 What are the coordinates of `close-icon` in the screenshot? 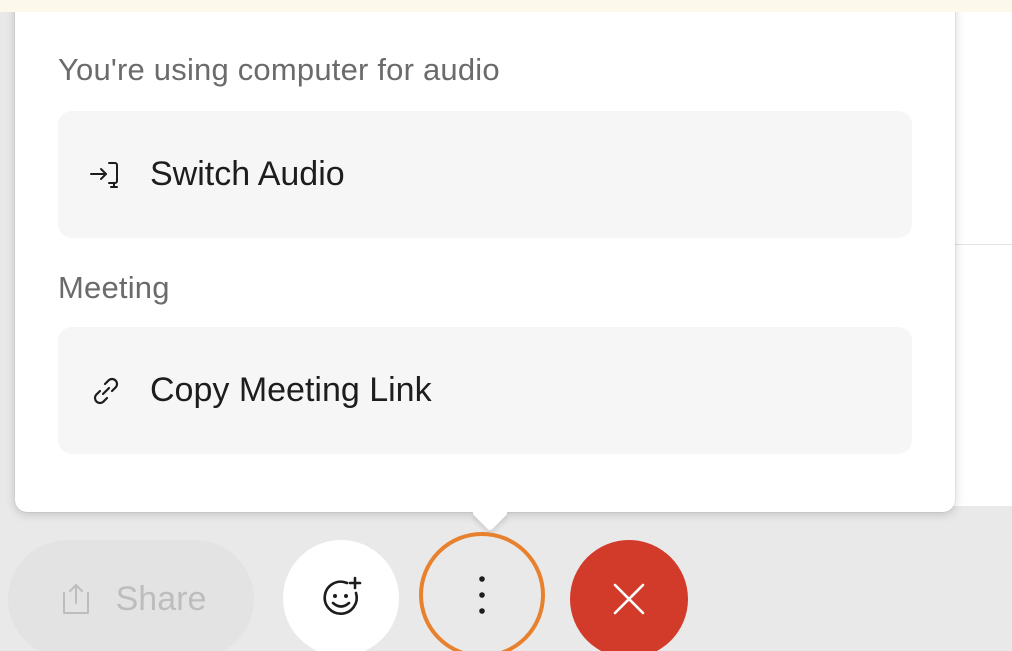 It's located at (629, 599).